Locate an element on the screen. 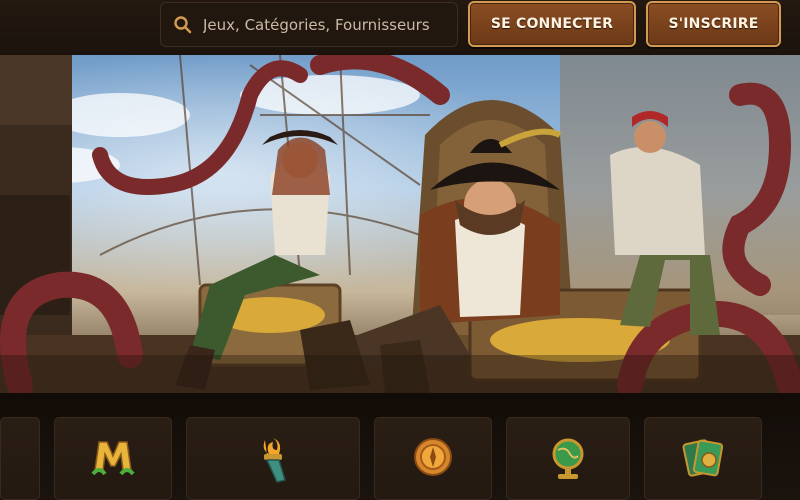  category-tile-cards is located at coordinates (703, 458).